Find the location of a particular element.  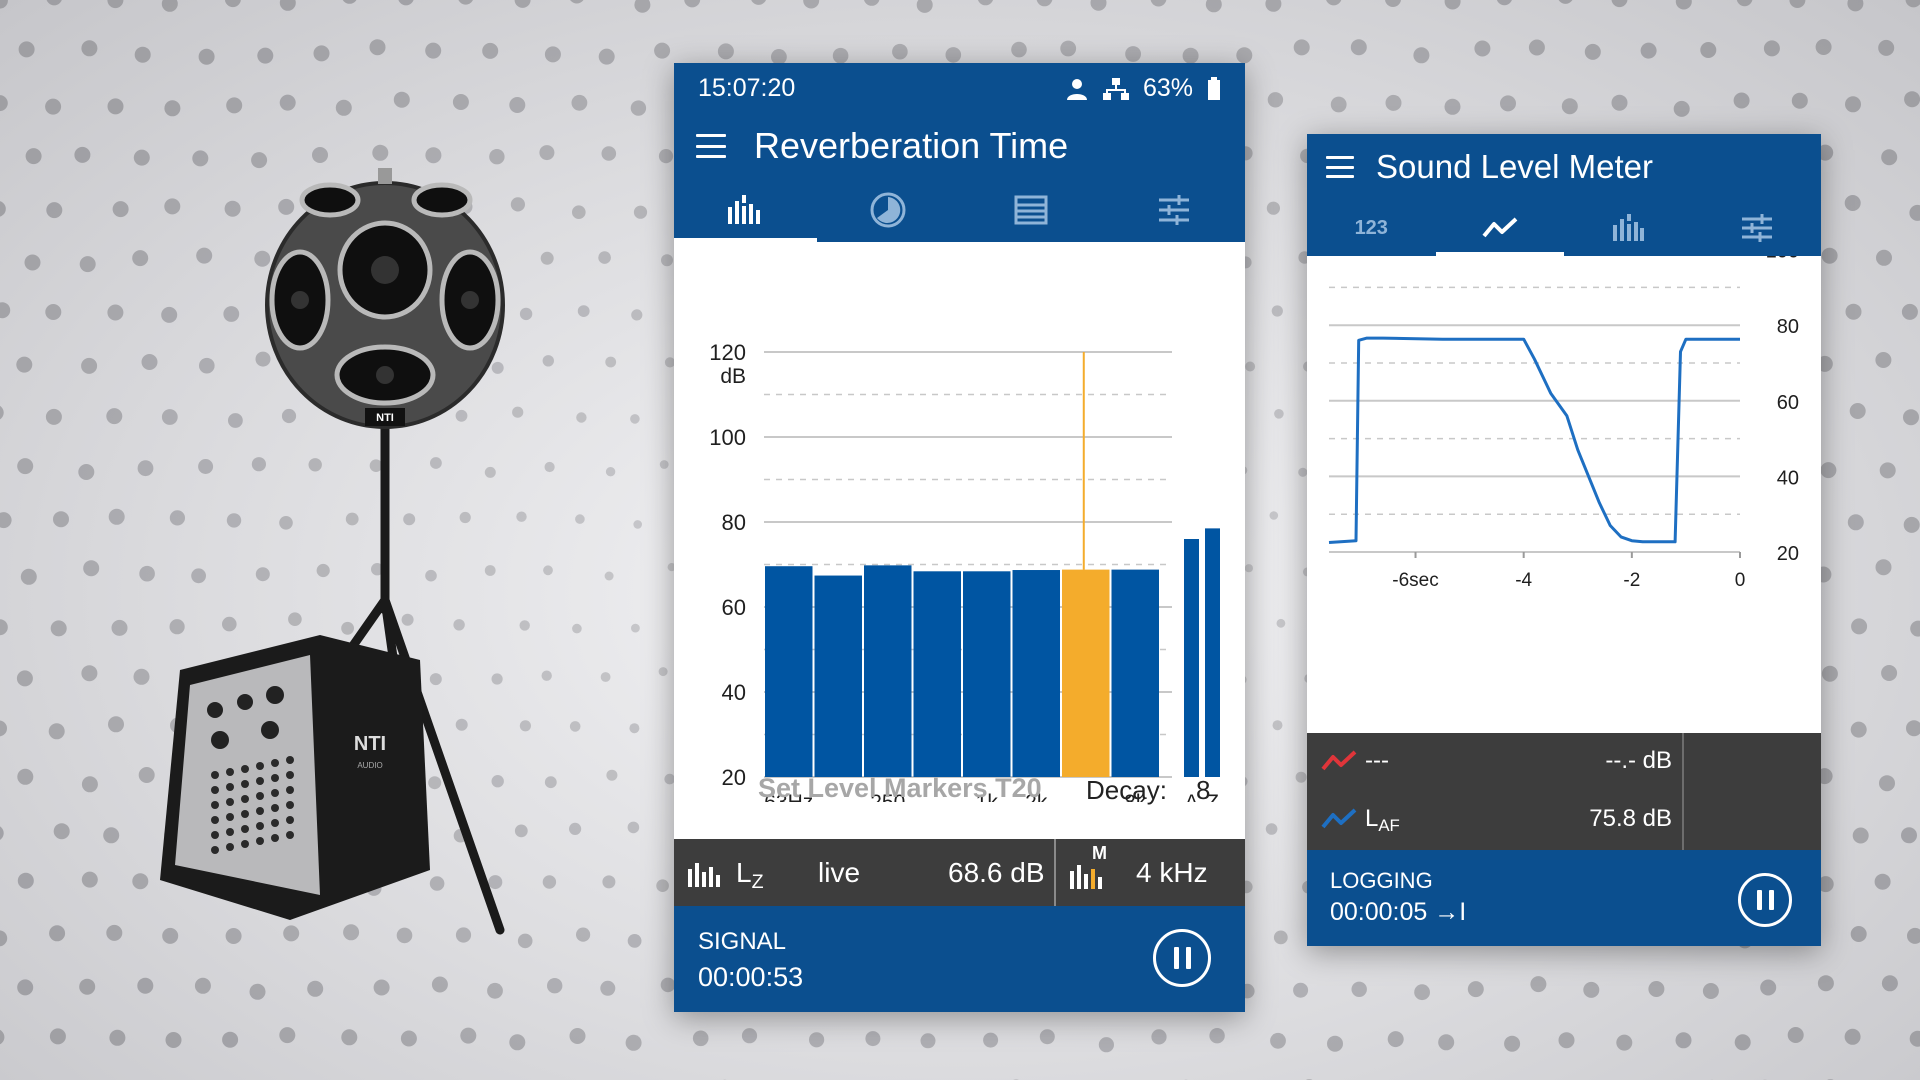

tab-numeric: 123 is located at coordinates (1371, 228).